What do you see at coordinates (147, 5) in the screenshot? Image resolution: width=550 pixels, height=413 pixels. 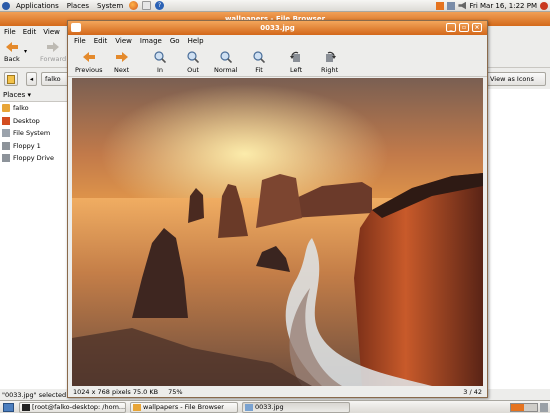 I see `mail-icon` at bounding box center [147, 5].